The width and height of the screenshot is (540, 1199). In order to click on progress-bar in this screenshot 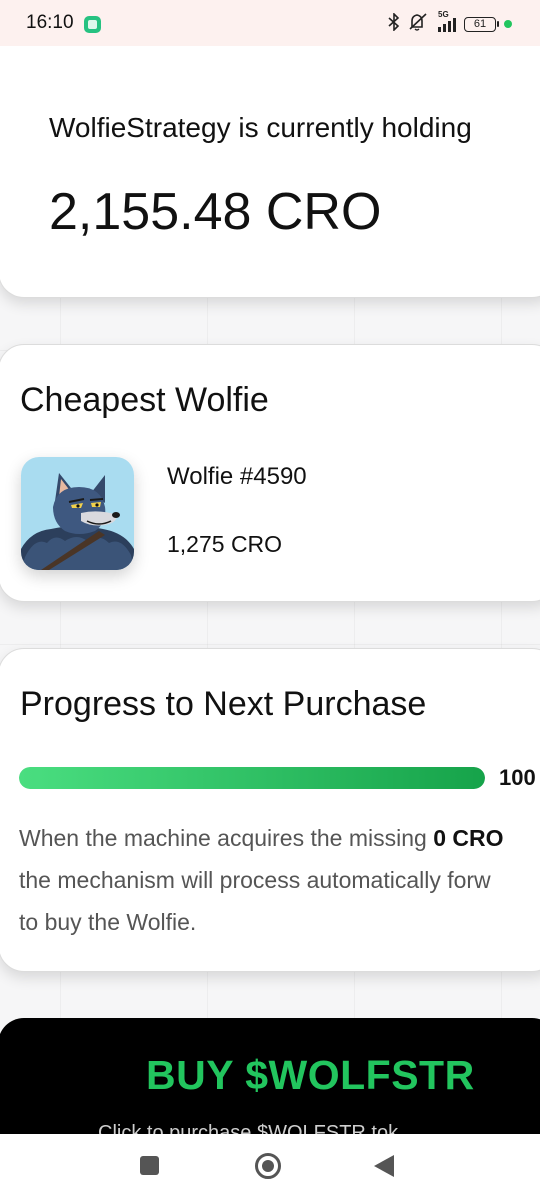, I will do `click(252, 778)`.